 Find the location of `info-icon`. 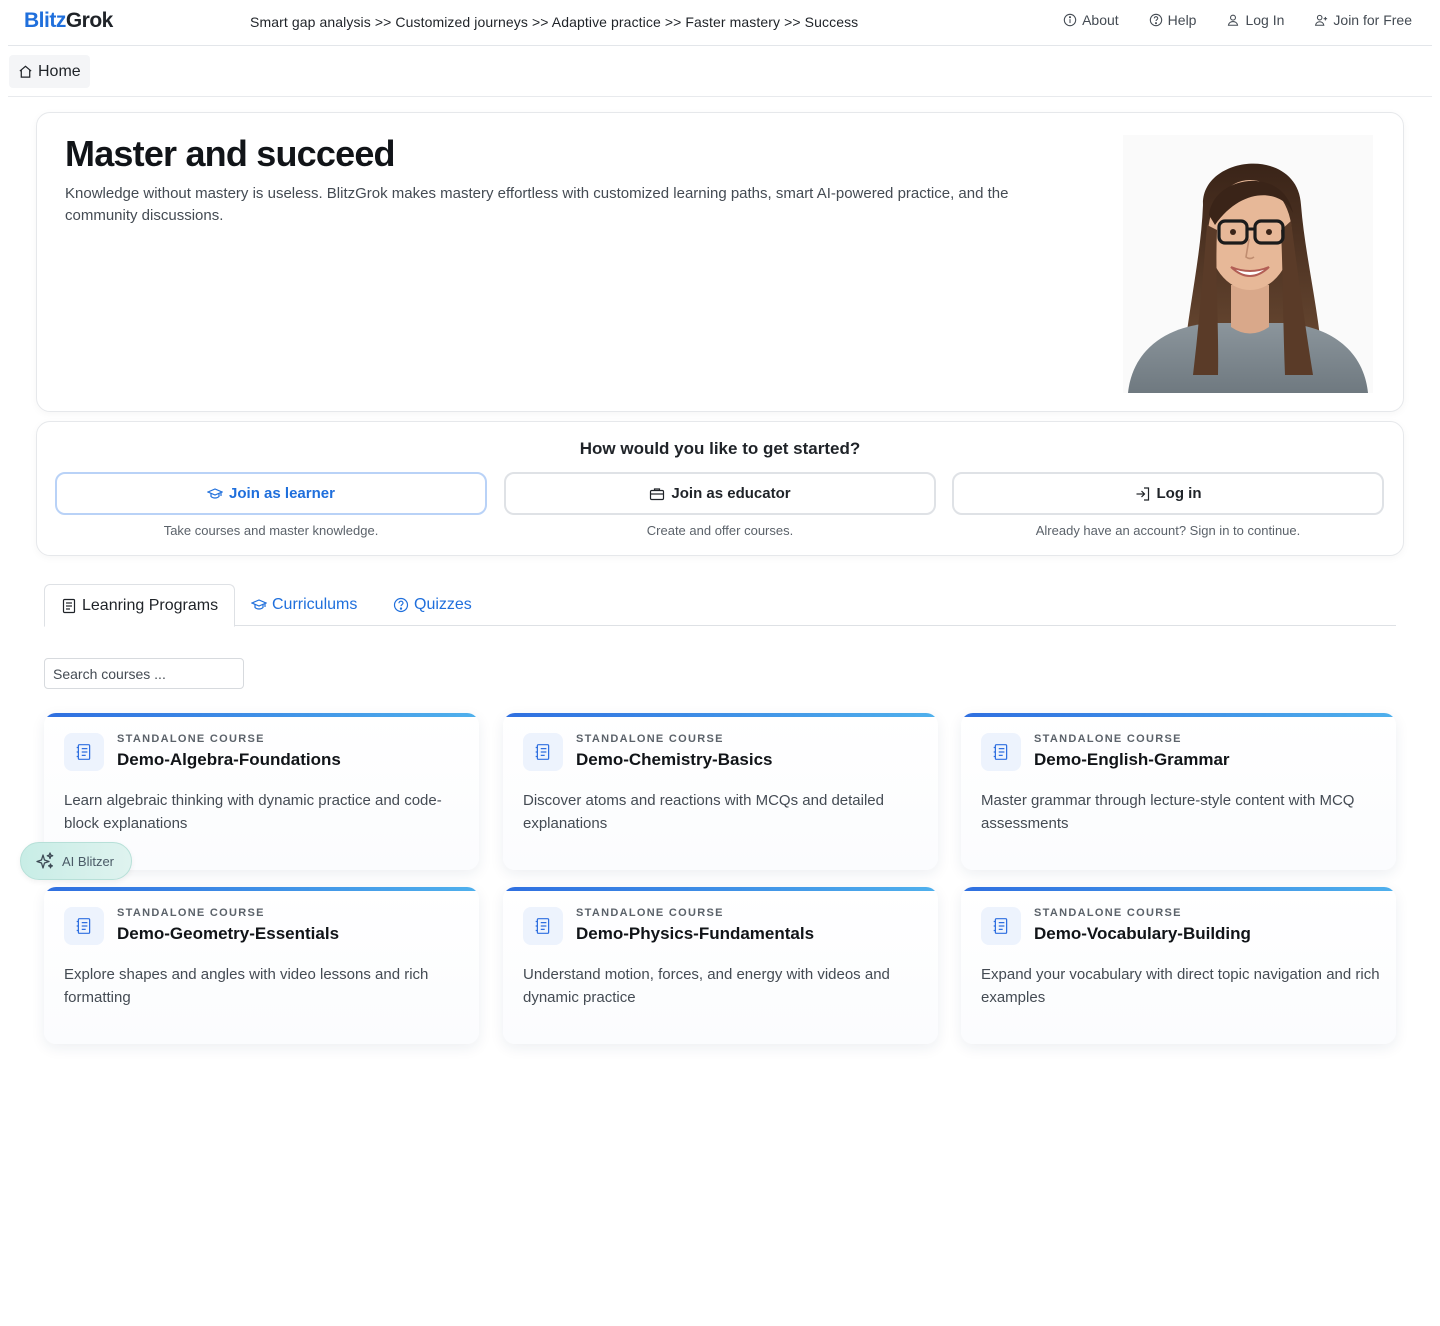

info-icon is located at coordinates (1070, 20).